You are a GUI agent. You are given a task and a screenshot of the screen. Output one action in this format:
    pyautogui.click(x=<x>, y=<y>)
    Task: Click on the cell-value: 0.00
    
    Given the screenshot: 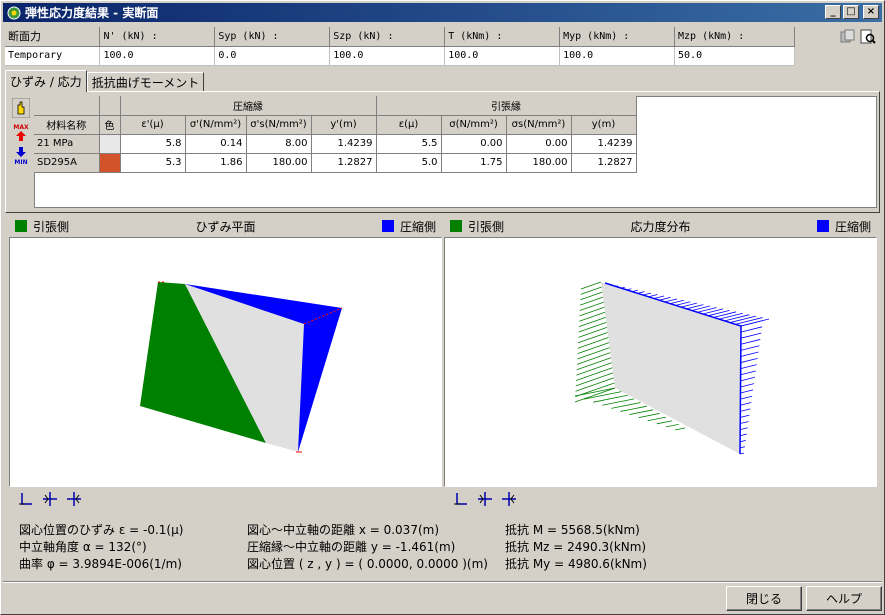 What is the action you would take?
    pyautogui.click(x=474, y=144)
    